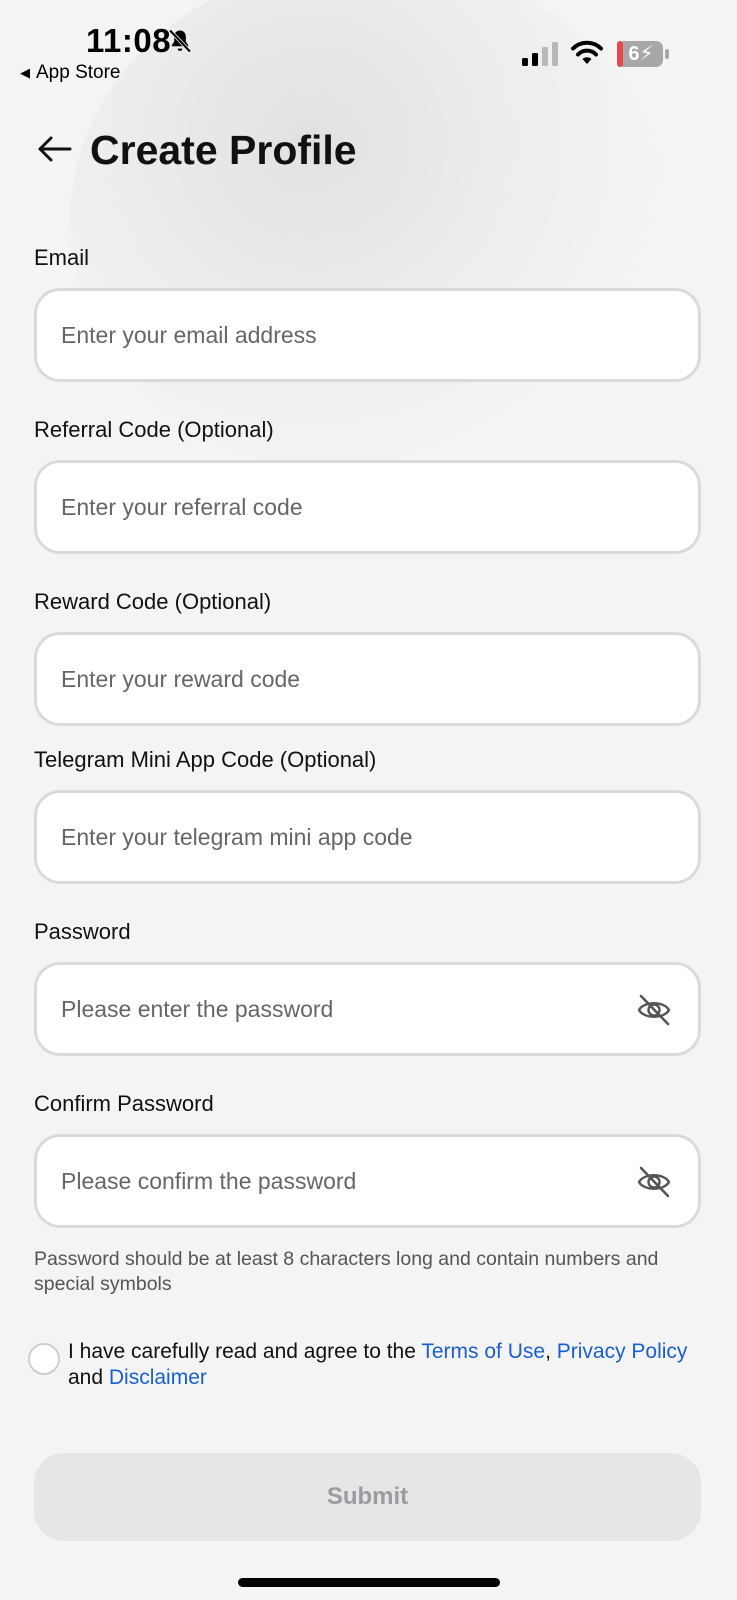  I want to click on reward-code-input, so click(341, 679).